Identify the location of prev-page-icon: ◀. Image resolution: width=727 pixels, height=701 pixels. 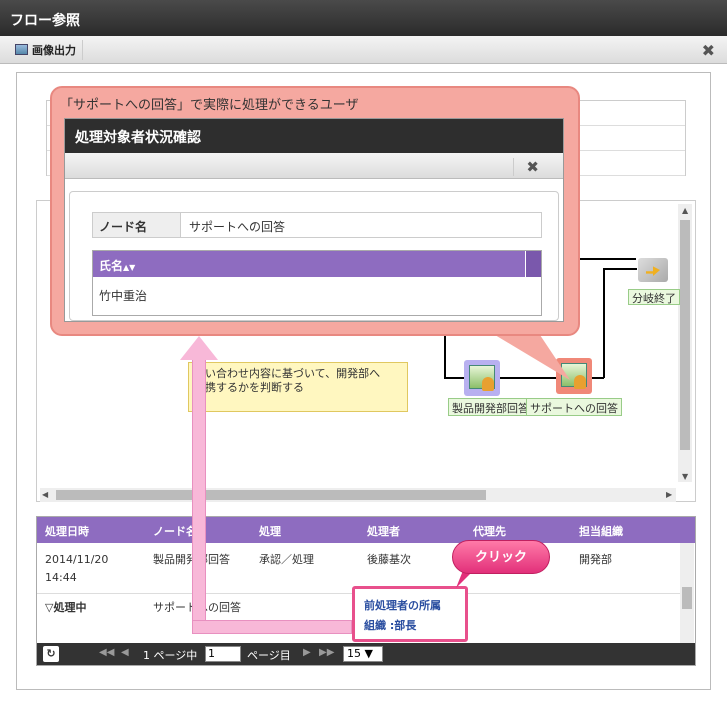
(125, 652).